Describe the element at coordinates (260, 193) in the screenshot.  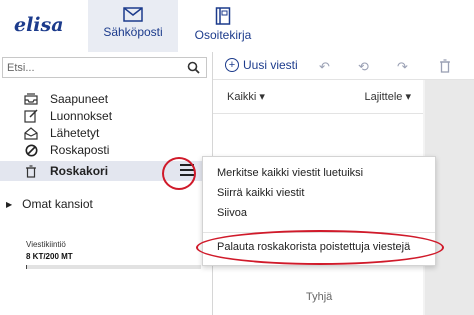
I see `menu-item-move-all: Siirrä kaikki viestit` at that location.